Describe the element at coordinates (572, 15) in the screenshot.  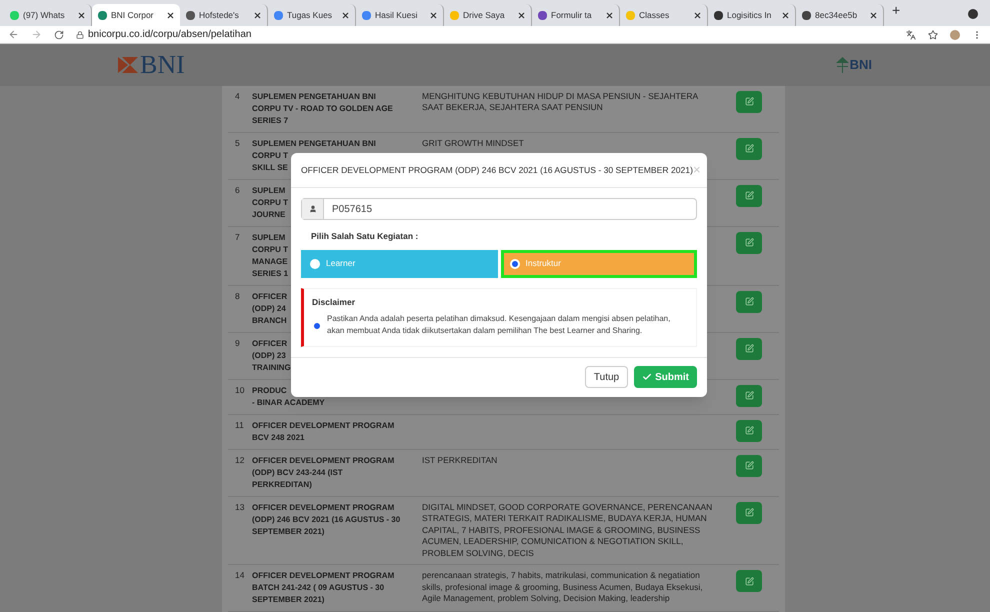
I see `tab-title: Formulir ta` at that location.